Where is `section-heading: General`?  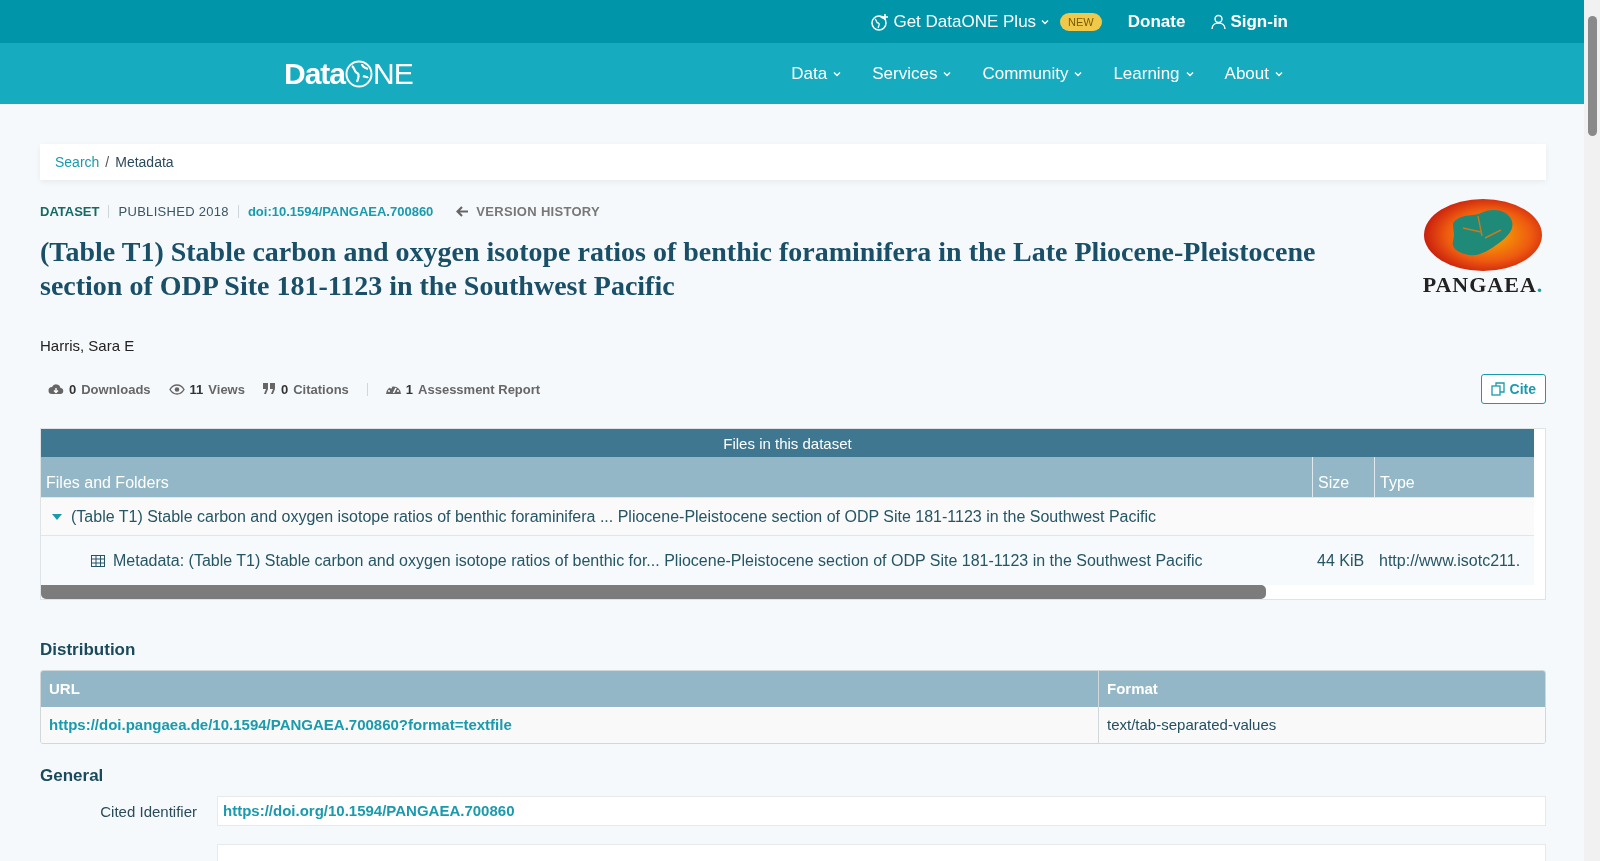
section-heading: General is located at coordinates (72, 776).